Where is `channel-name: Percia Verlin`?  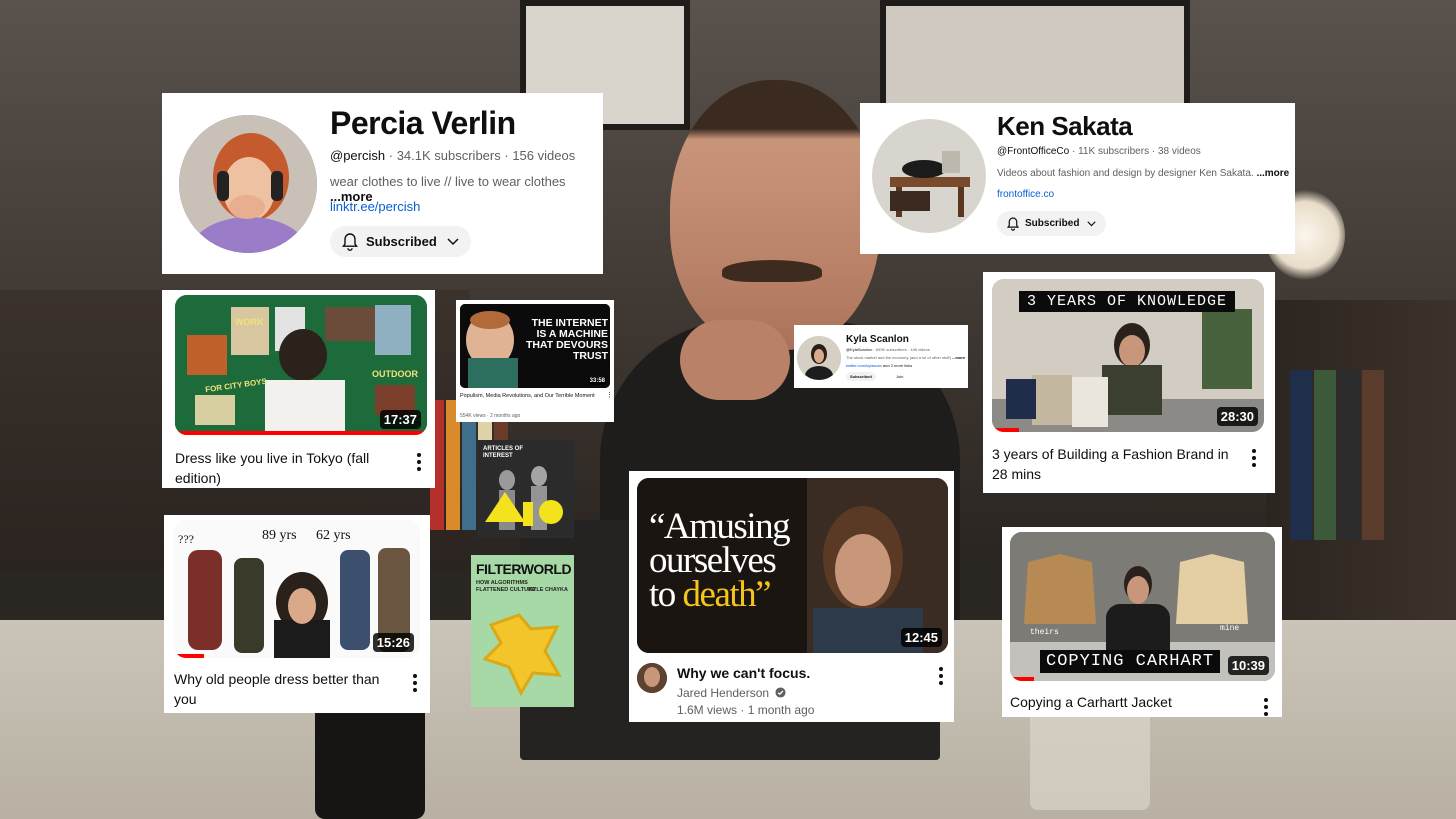 channel-name: Percia Verlin is located at coordinates (423, 123).